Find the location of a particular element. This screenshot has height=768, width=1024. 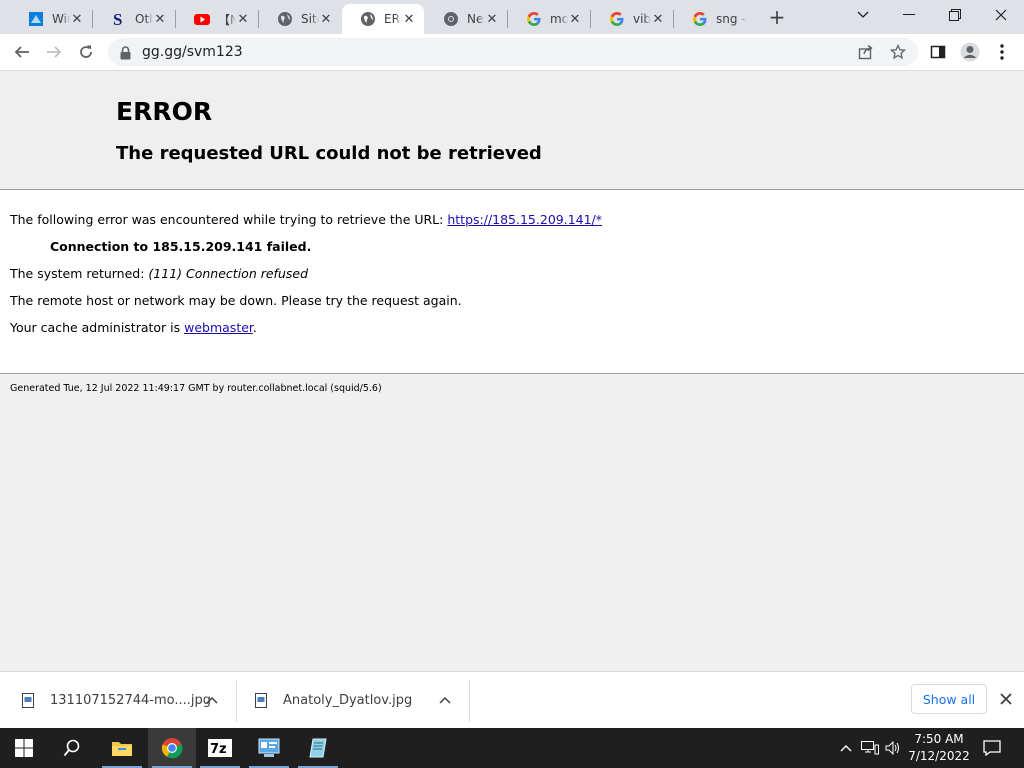

close-icon is located at coordinates (1006, 699).